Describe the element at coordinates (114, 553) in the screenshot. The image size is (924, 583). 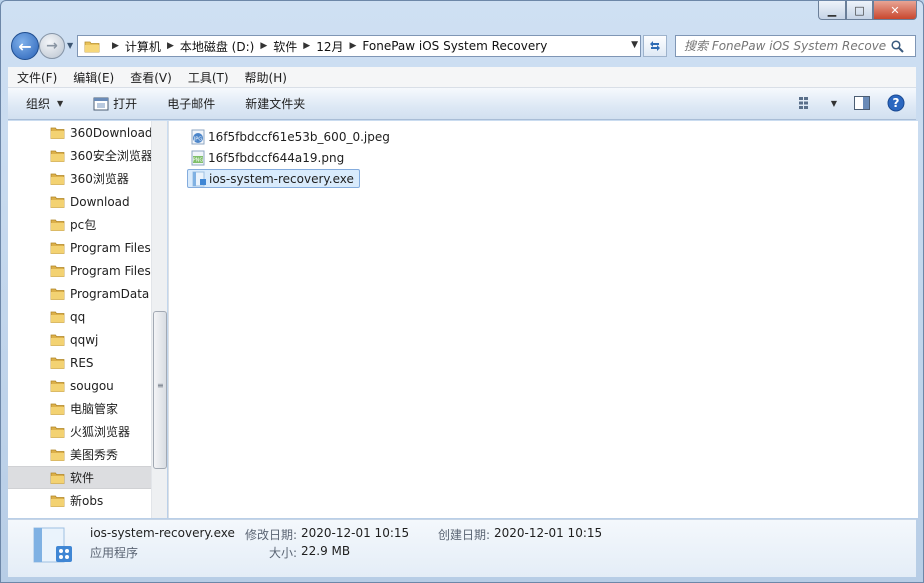
I see `details-file-type: 应用程序` at that location.